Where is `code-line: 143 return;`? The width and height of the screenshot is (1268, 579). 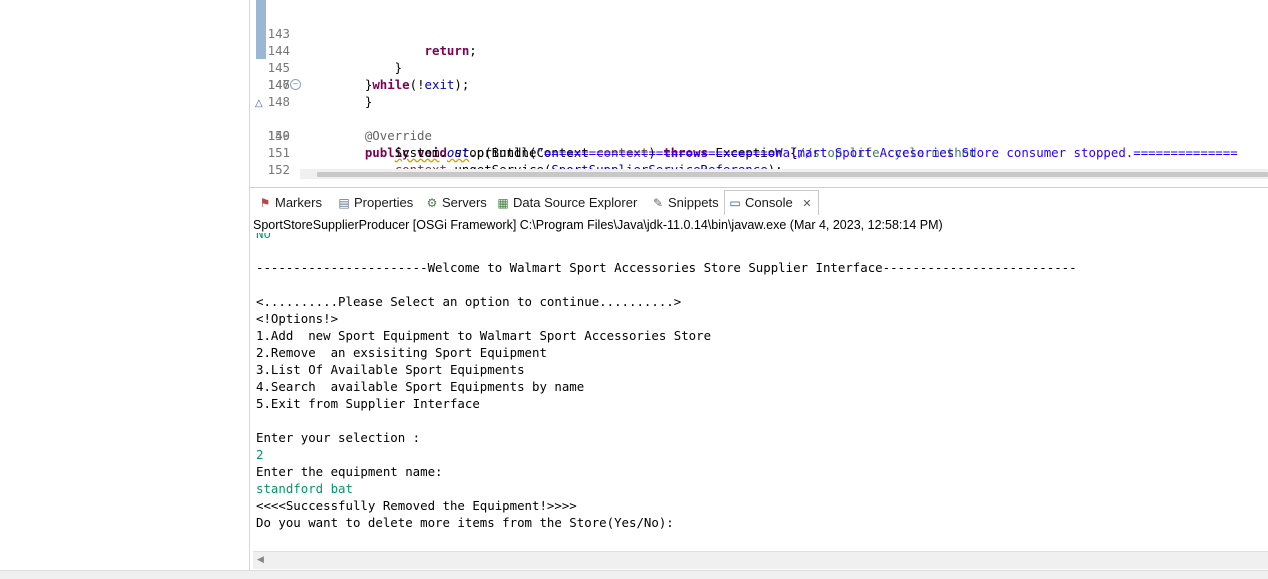
code-line: 143 return; is located at coordinates (759, 29).